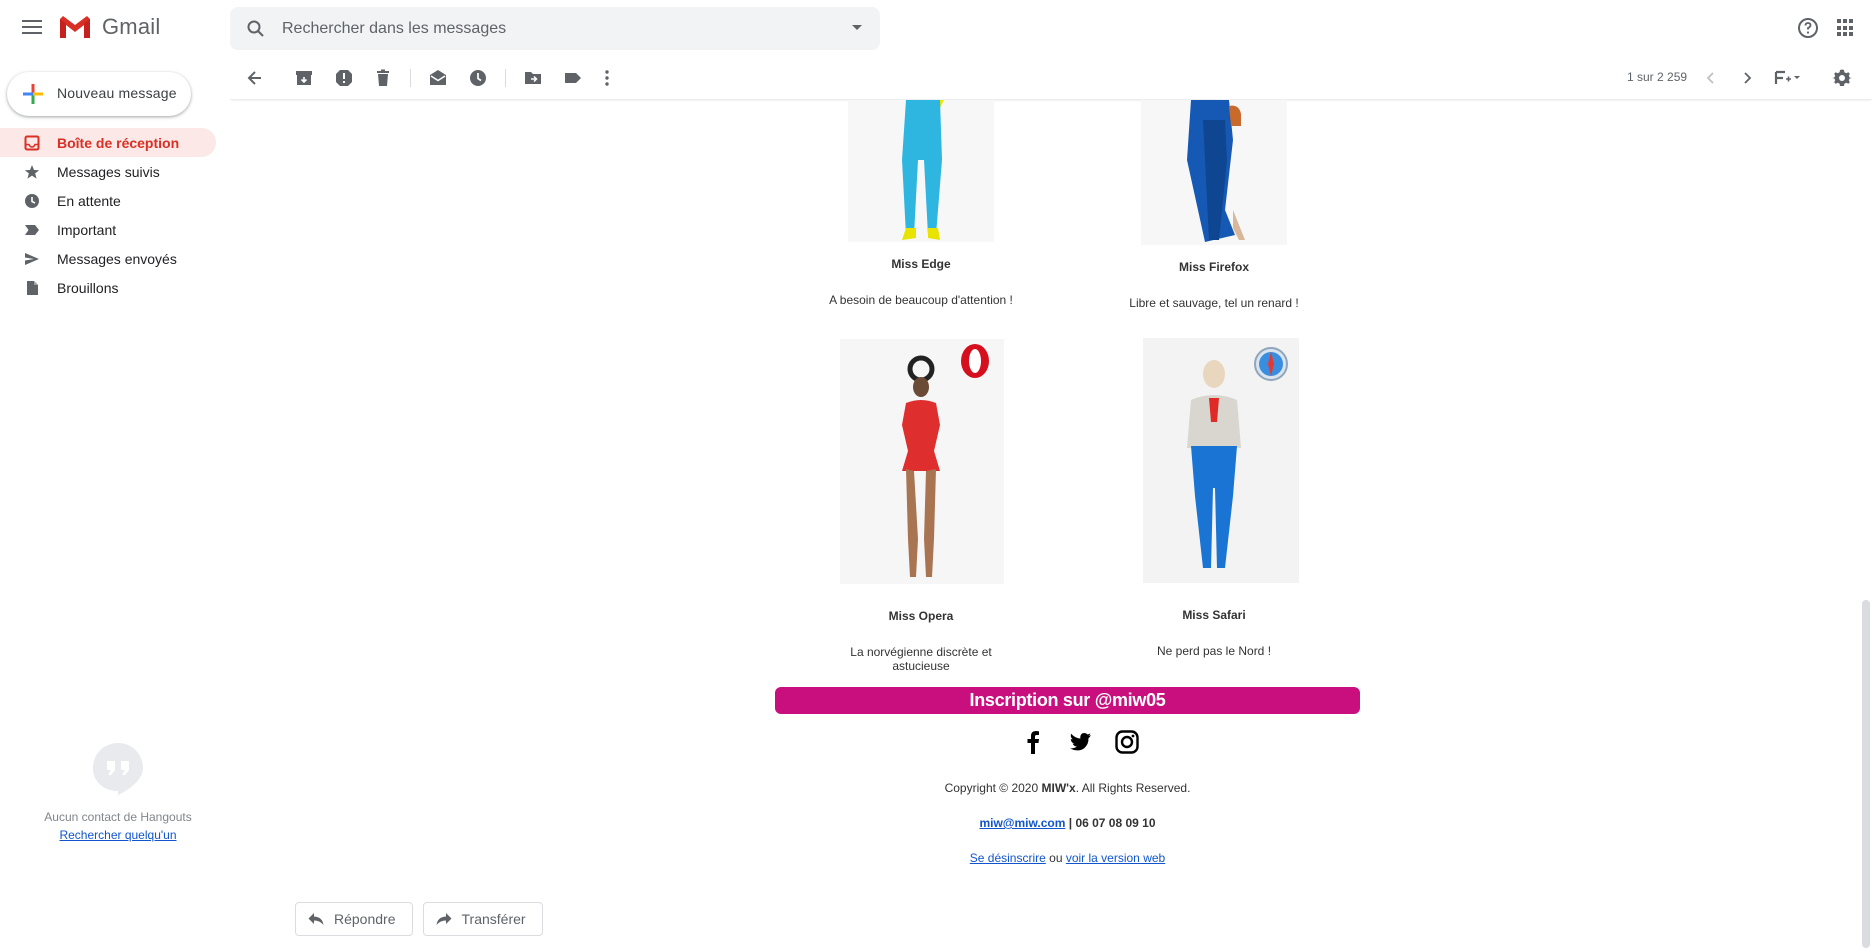 The height and width of the screenshot is (950, 1872). Describe the element at coordinates (1842, 78) in the screenshot. I see `settings-icon` at that location.